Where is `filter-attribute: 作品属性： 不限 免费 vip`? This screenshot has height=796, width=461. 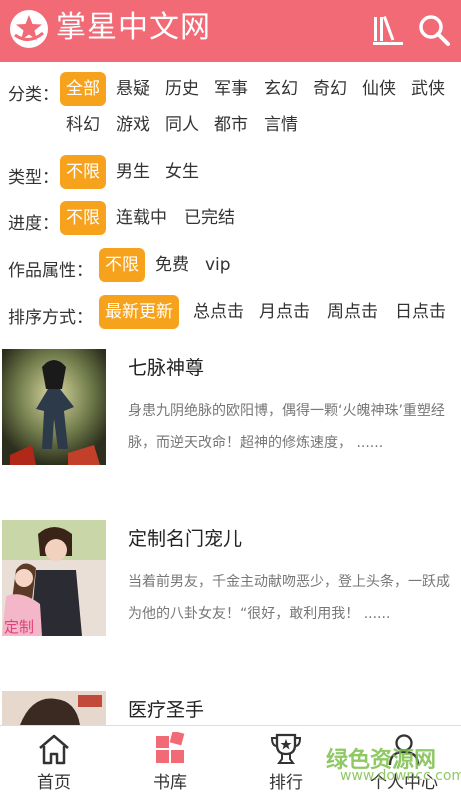 filter-attribute: 作品属性： 不限 免费 vip is located at coordinates (230, 266).